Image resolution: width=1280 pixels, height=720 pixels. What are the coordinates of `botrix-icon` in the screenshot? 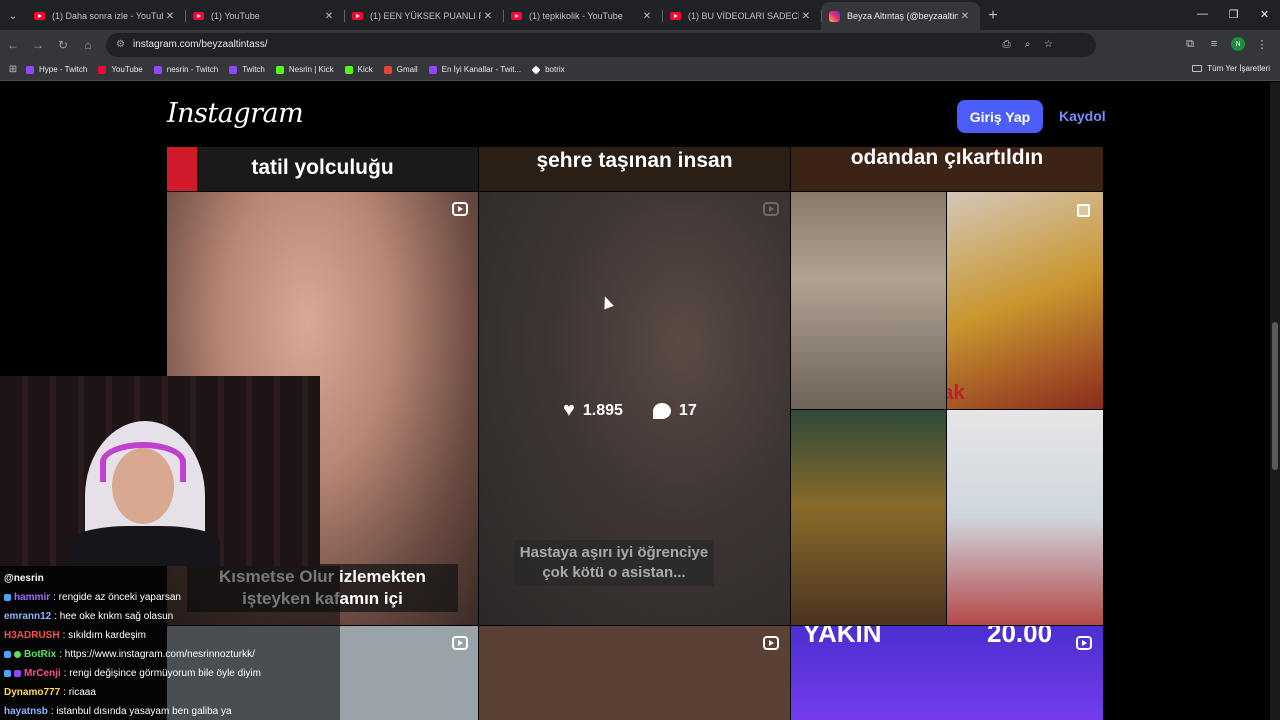 It's located at (536, 69).